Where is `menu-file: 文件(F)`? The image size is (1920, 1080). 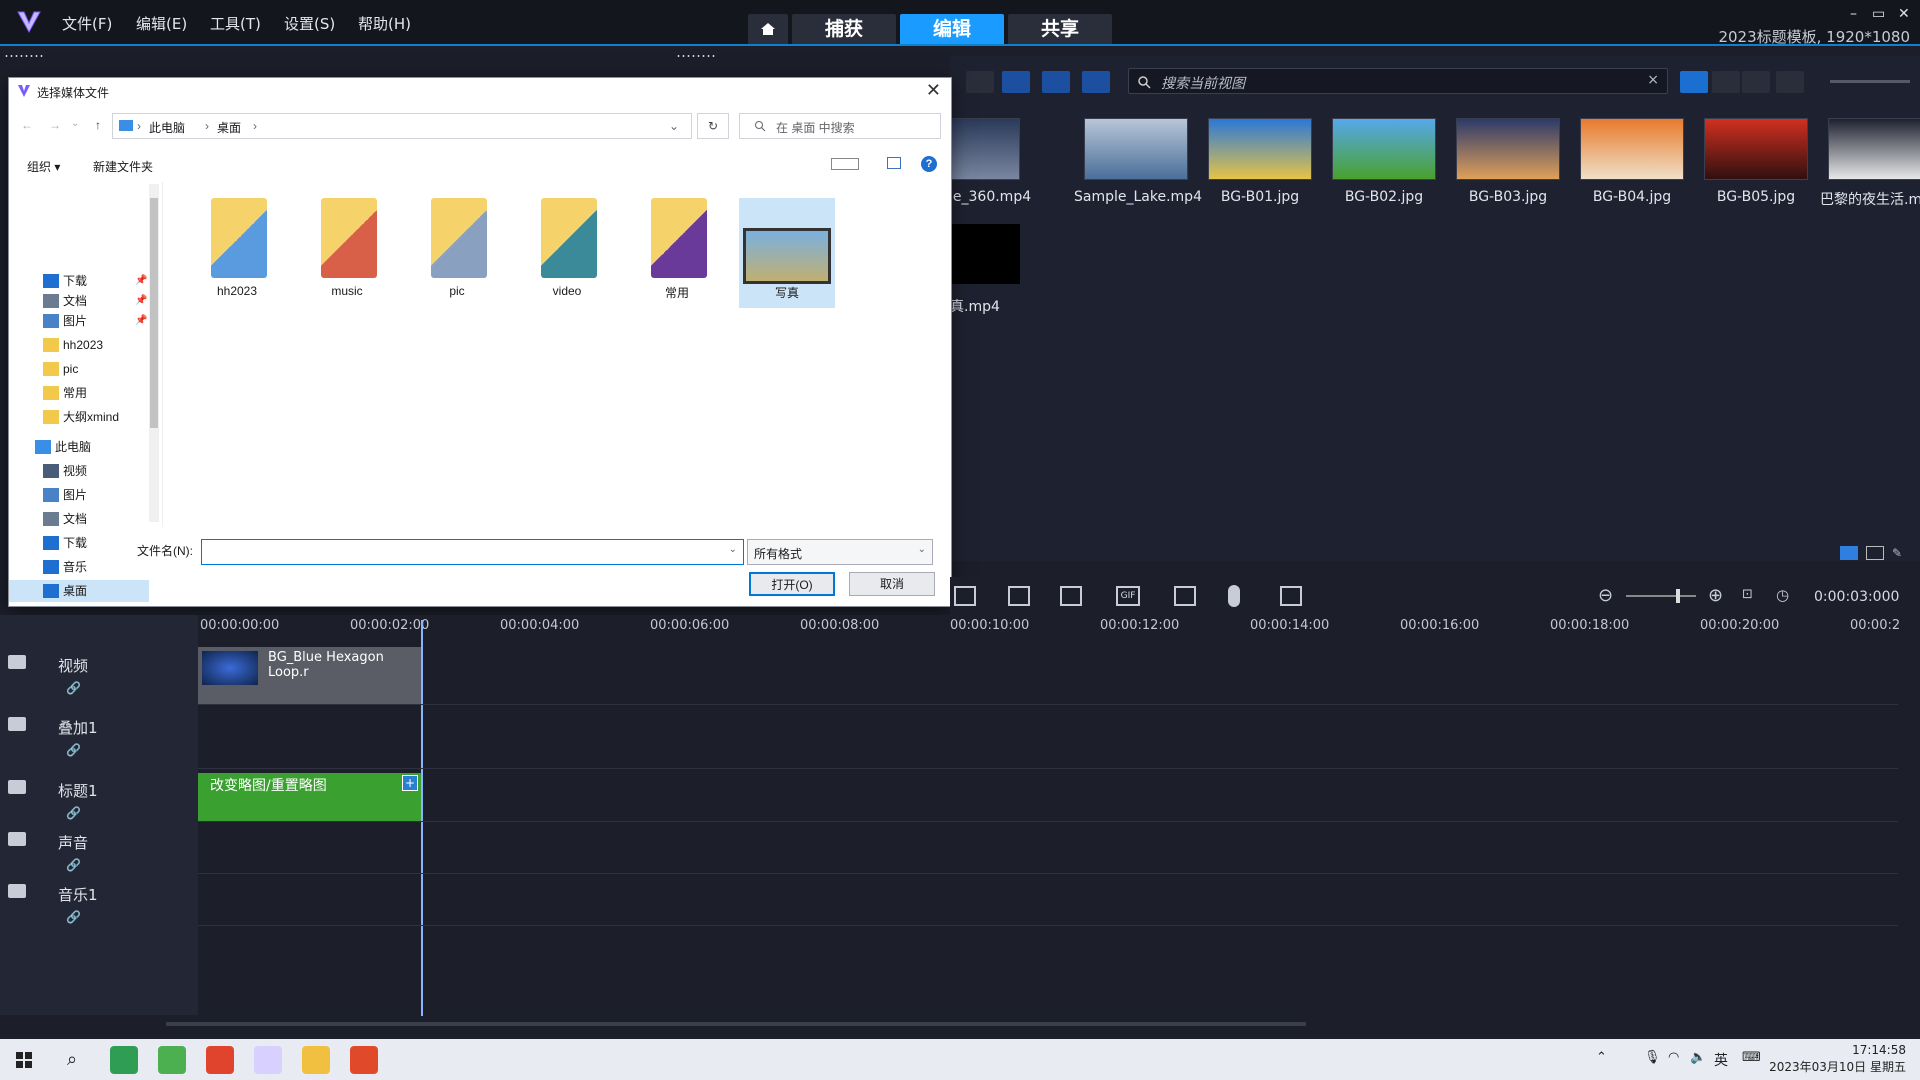 menu-file: 文件(F) is located at coordinates (87, 23).